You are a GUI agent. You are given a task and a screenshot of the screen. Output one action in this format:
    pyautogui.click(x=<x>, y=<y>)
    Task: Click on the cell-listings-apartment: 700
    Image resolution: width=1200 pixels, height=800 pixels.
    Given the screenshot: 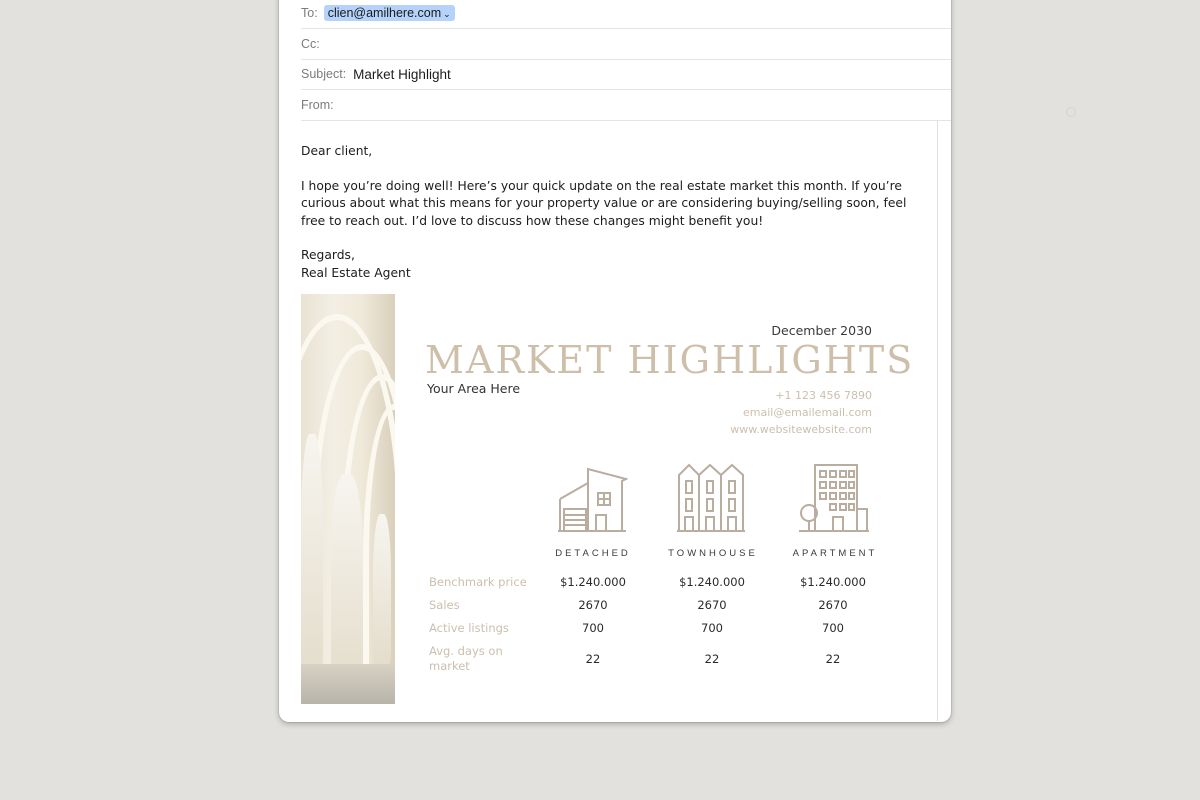 What is the action you would take?
    pyautogui.click(x=833, y=628)
    